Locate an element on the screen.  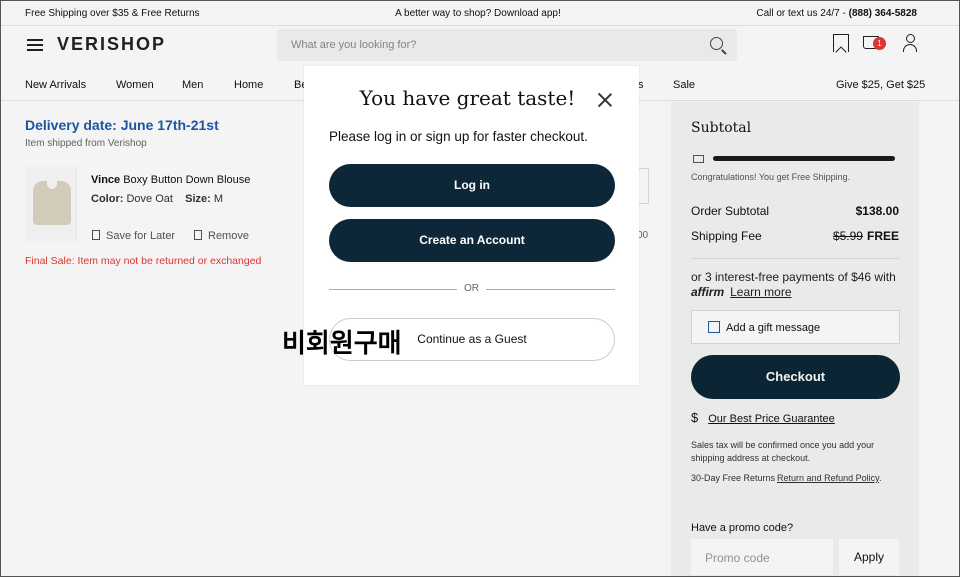
or-divider-left is located at coordinates (393, 289).